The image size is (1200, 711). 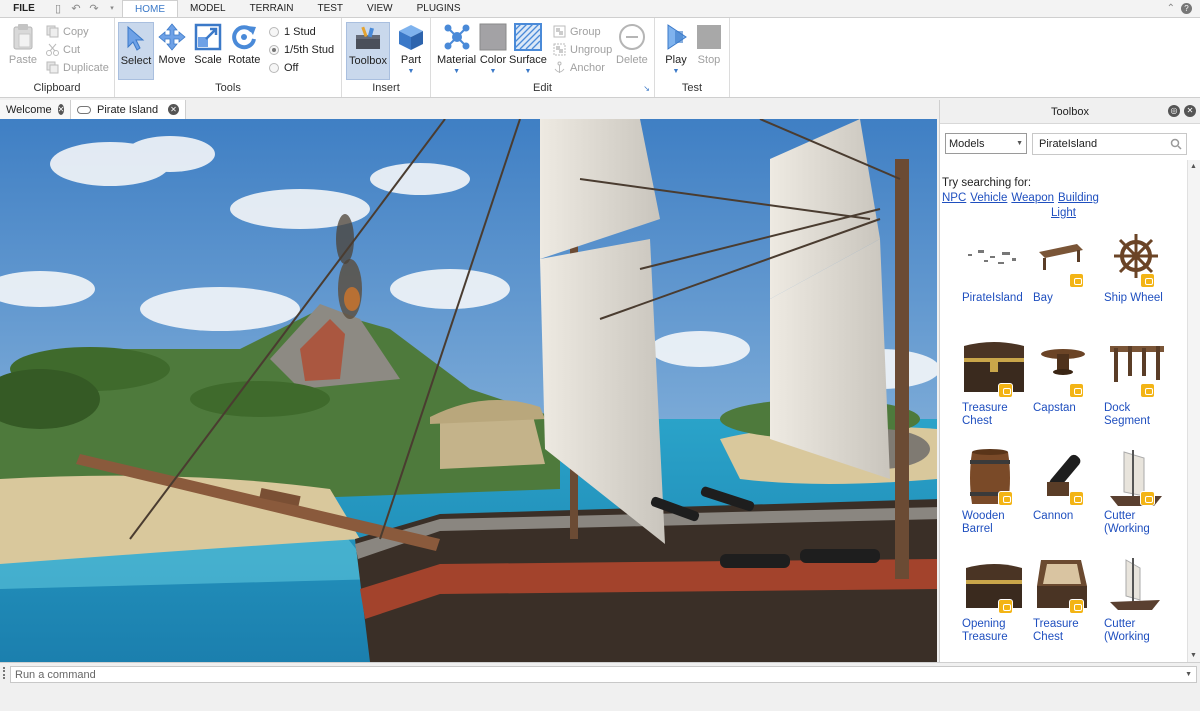 I want to click on group-label: Group, so click(x=585, y=31).